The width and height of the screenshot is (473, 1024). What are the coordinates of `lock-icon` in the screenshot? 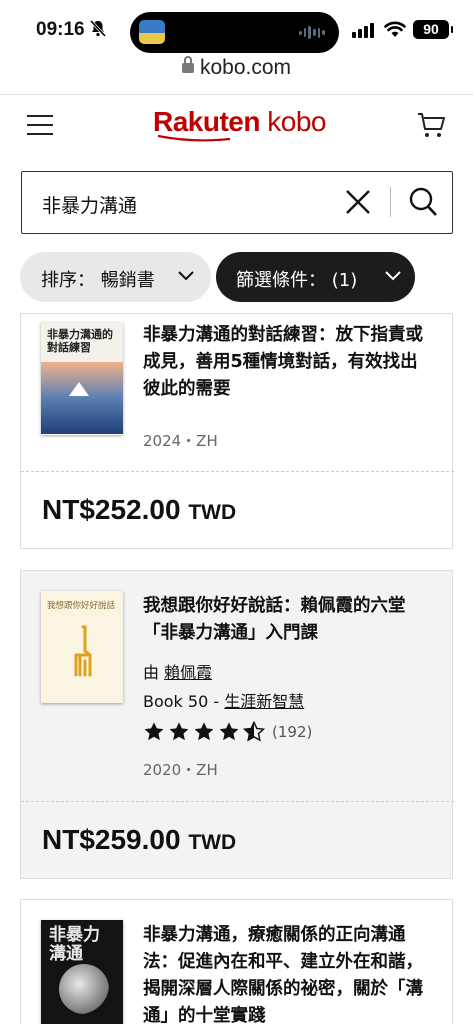 It's located at (187, 64).